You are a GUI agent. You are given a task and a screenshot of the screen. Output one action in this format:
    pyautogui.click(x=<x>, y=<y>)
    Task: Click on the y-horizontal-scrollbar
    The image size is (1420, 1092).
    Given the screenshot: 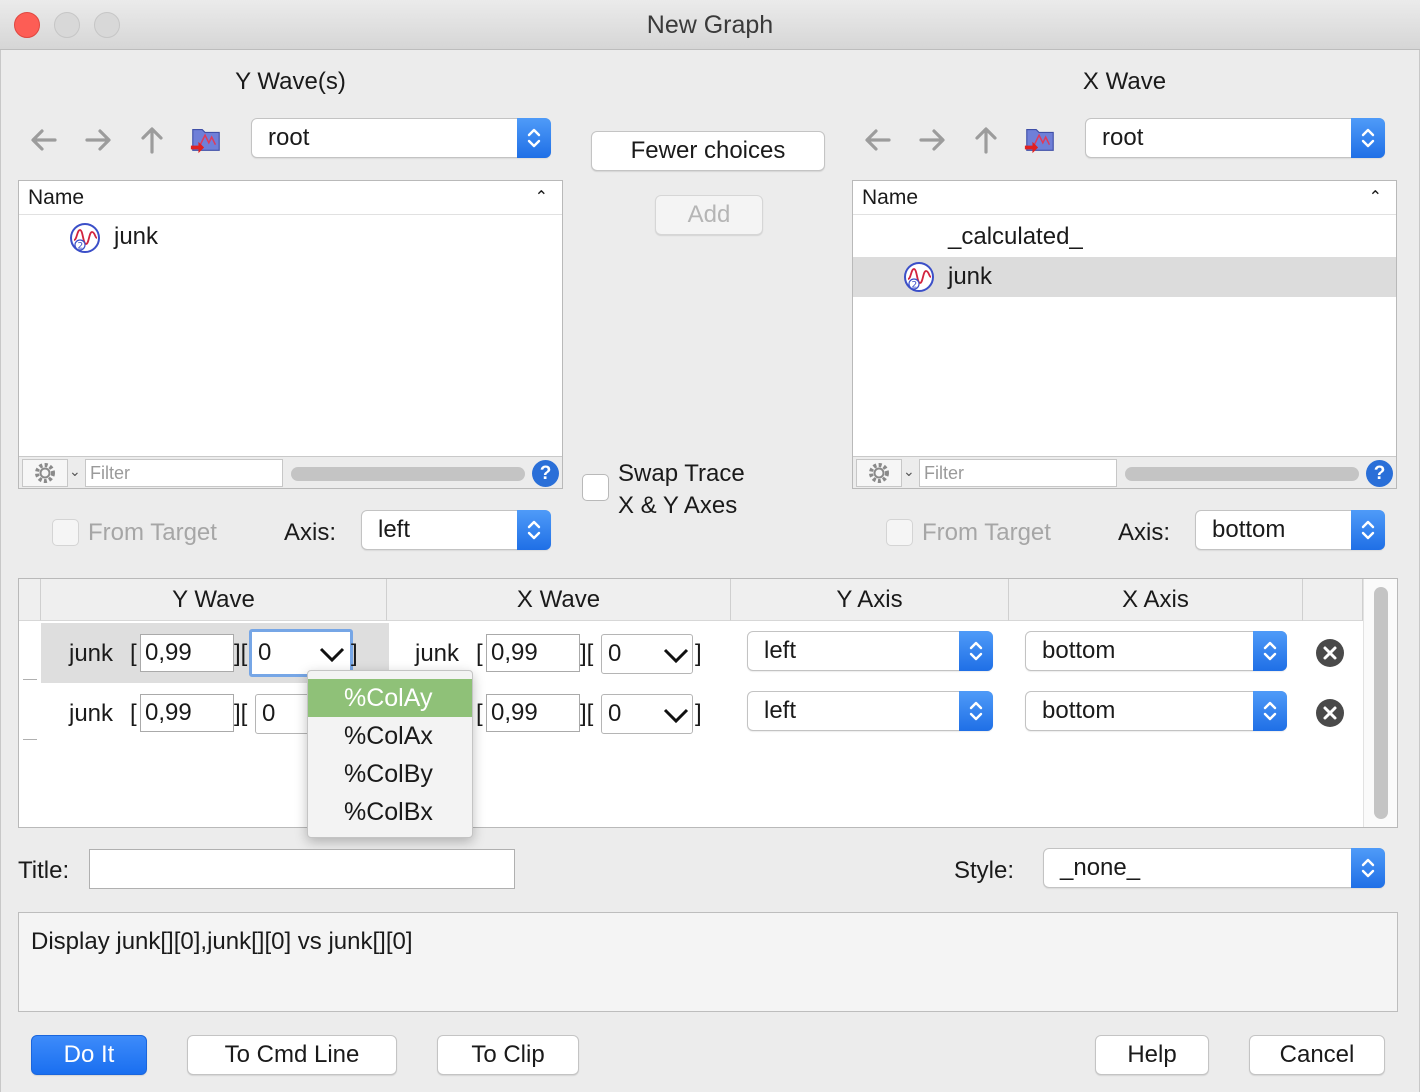 What is the action you would take?
    pyautogui.click(x=408, y=474)
    